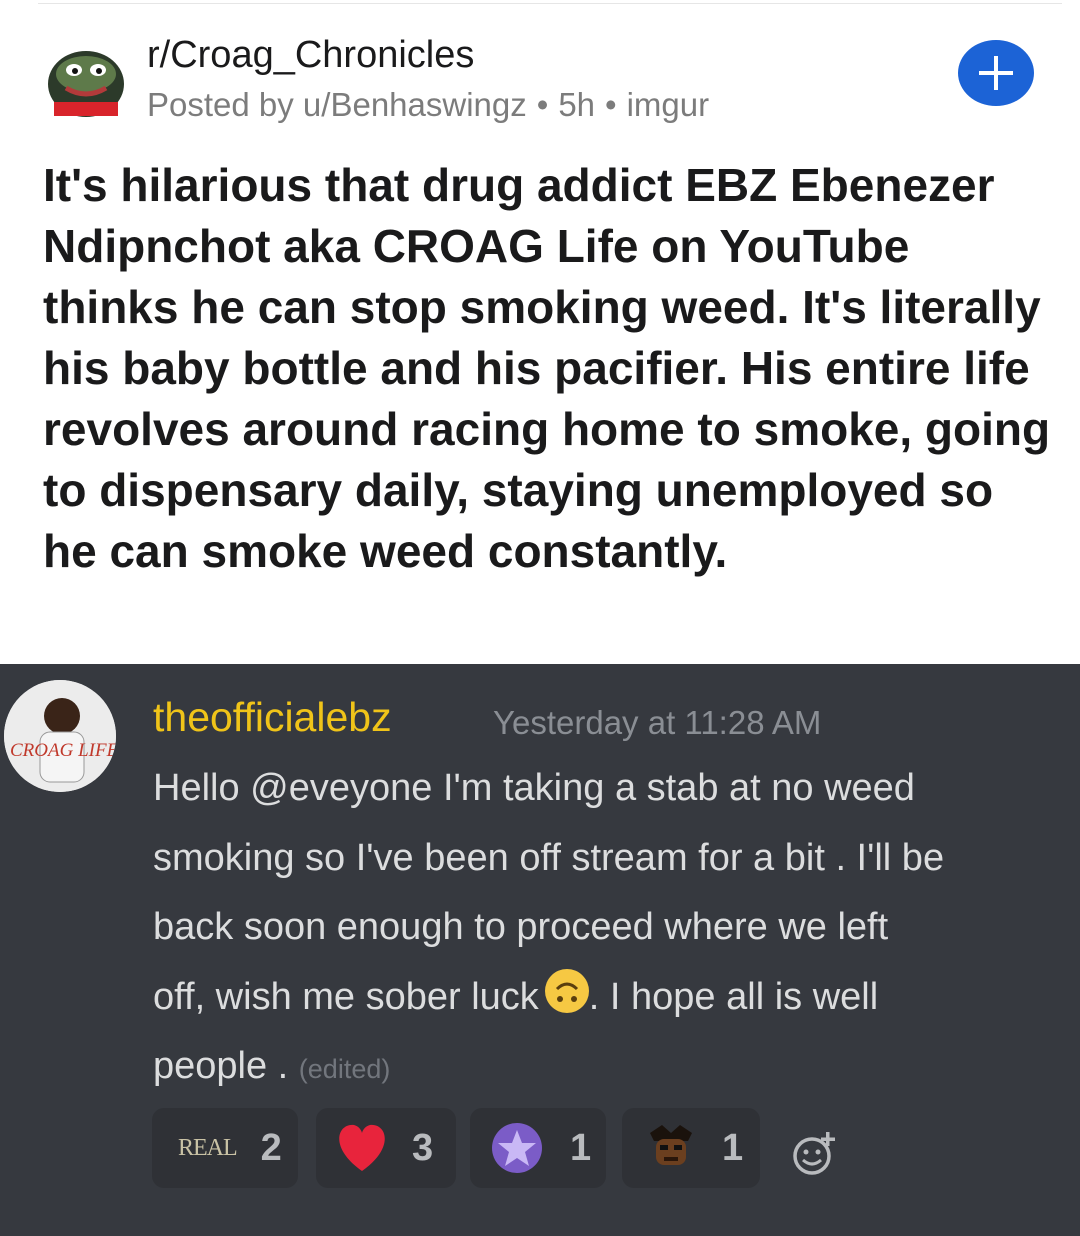 Image resolution: width=1080 pixels, height=1236 pixels. Describe the element at coordinates (63, 750) in the screenshot. I see `avatar-logo-text: CROAG LIFE` at that location.